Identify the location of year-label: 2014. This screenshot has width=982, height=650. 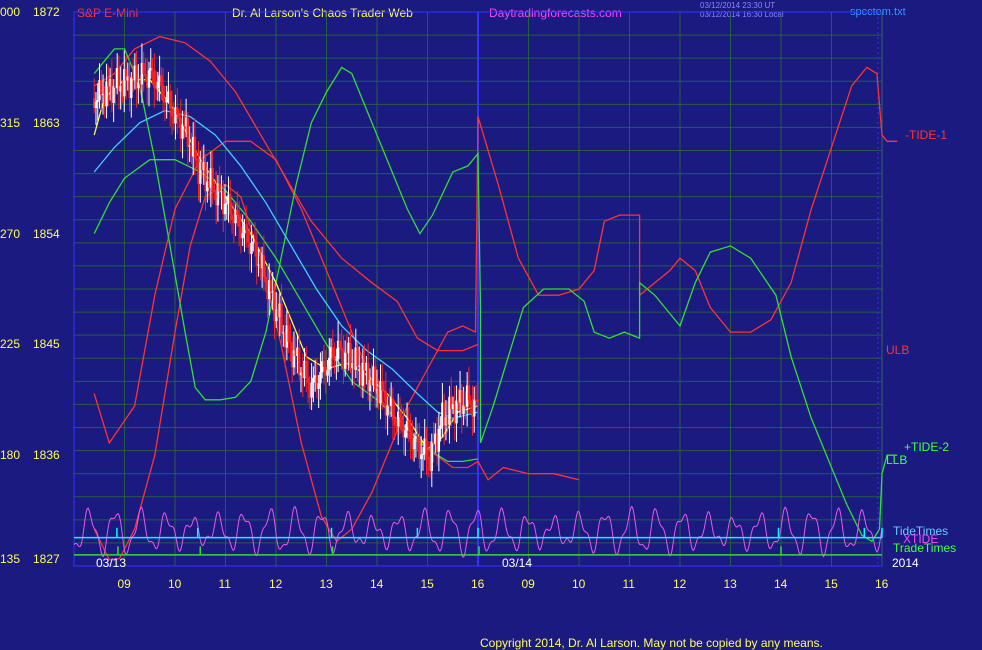
(905, 563).